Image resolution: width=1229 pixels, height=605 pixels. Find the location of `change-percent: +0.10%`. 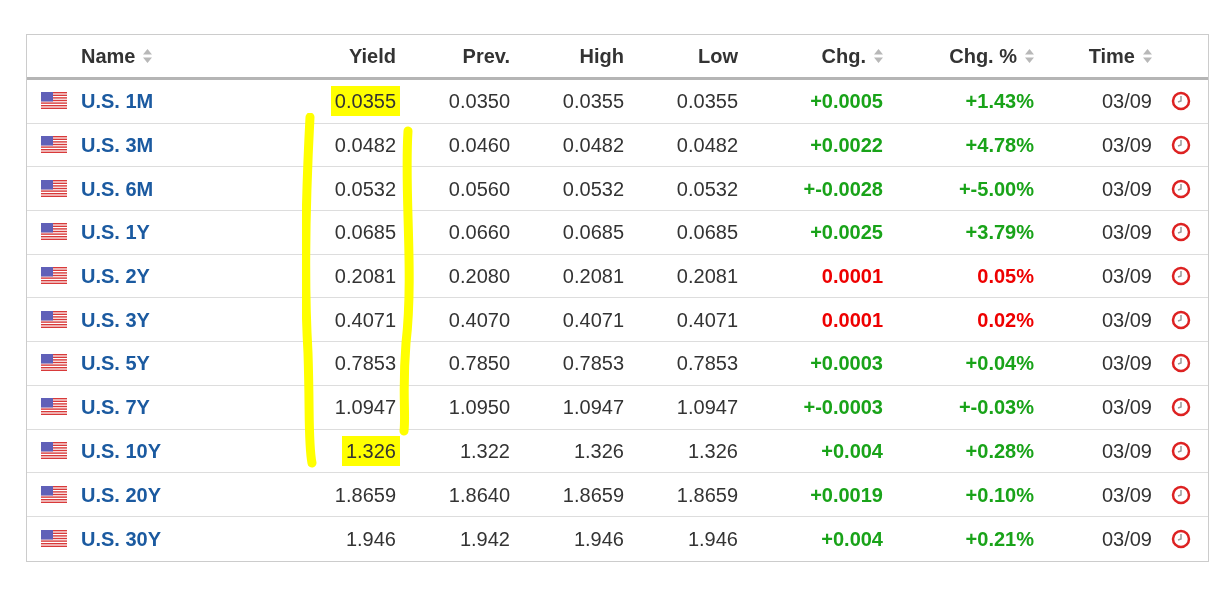

change-percent: +0.10% is located at coordinates (999, 495).